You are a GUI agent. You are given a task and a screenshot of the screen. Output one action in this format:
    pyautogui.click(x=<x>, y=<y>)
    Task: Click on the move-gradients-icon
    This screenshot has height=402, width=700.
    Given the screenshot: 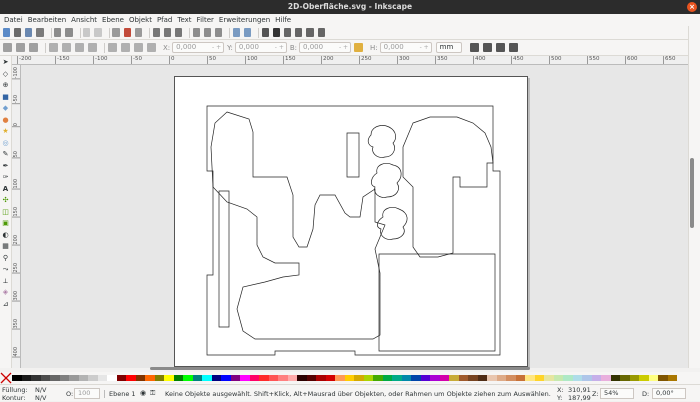 What is the action you would take?
    pyautogui.click(x=500, y=47)
    